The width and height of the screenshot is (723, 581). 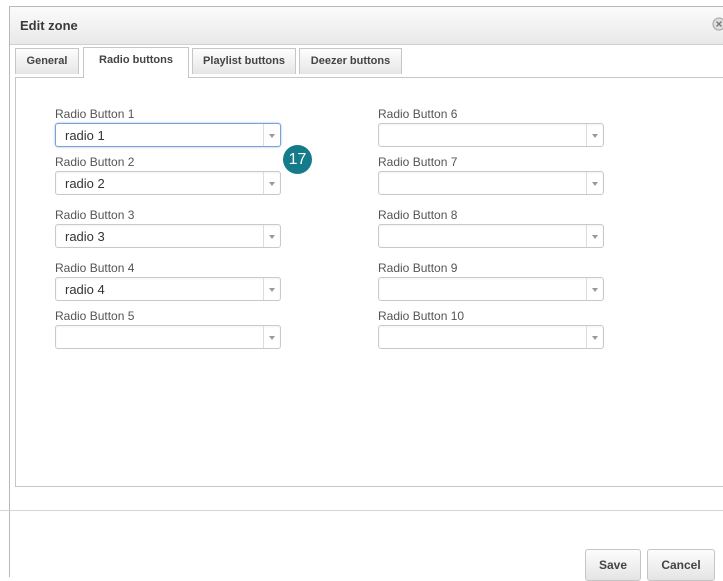 I want to click on field-label: Radio Button 2, so click(x=95, y=162).